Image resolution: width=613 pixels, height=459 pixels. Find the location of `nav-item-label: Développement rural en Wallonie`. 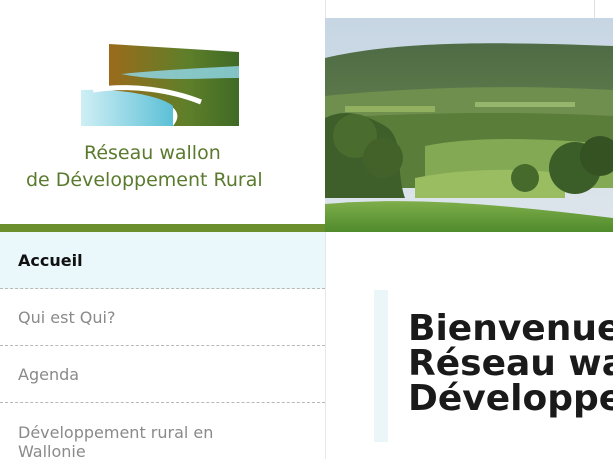

nav-item-label: Développement rural en Wallonie is located at coordinates (116, 441).